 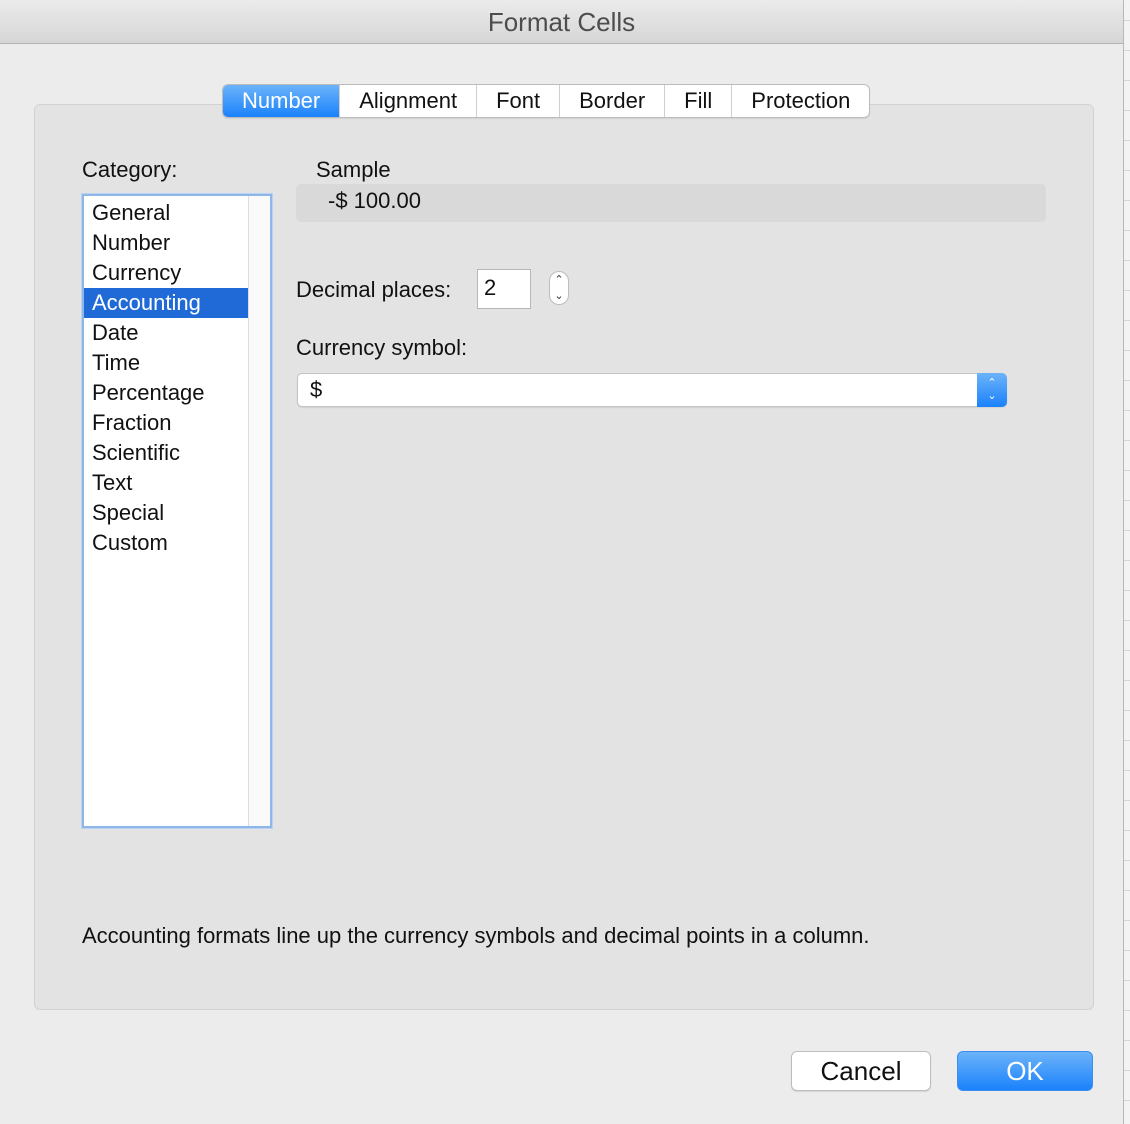 I want to click on category-item-text: Text, so click(x=166, y=483).